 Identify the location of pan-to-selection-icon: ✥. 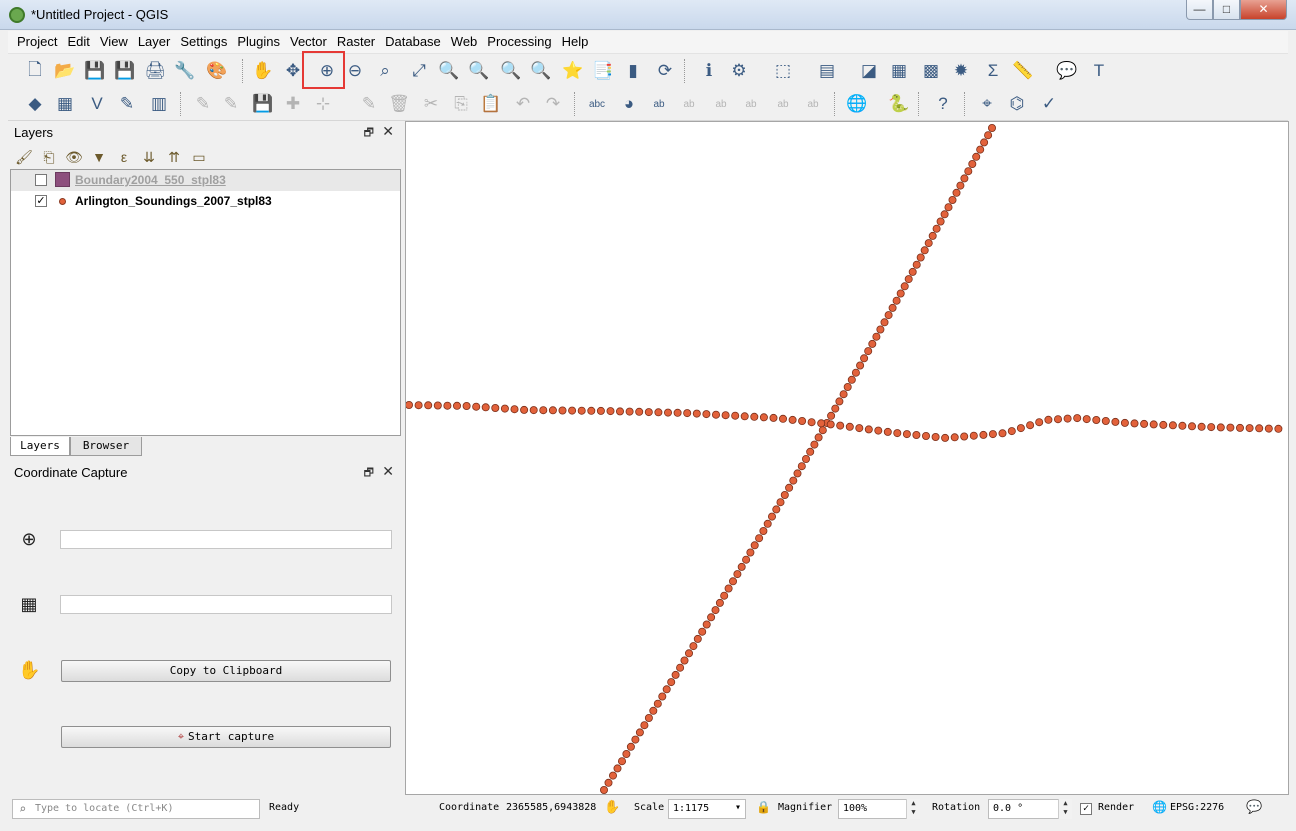
(293, 71).